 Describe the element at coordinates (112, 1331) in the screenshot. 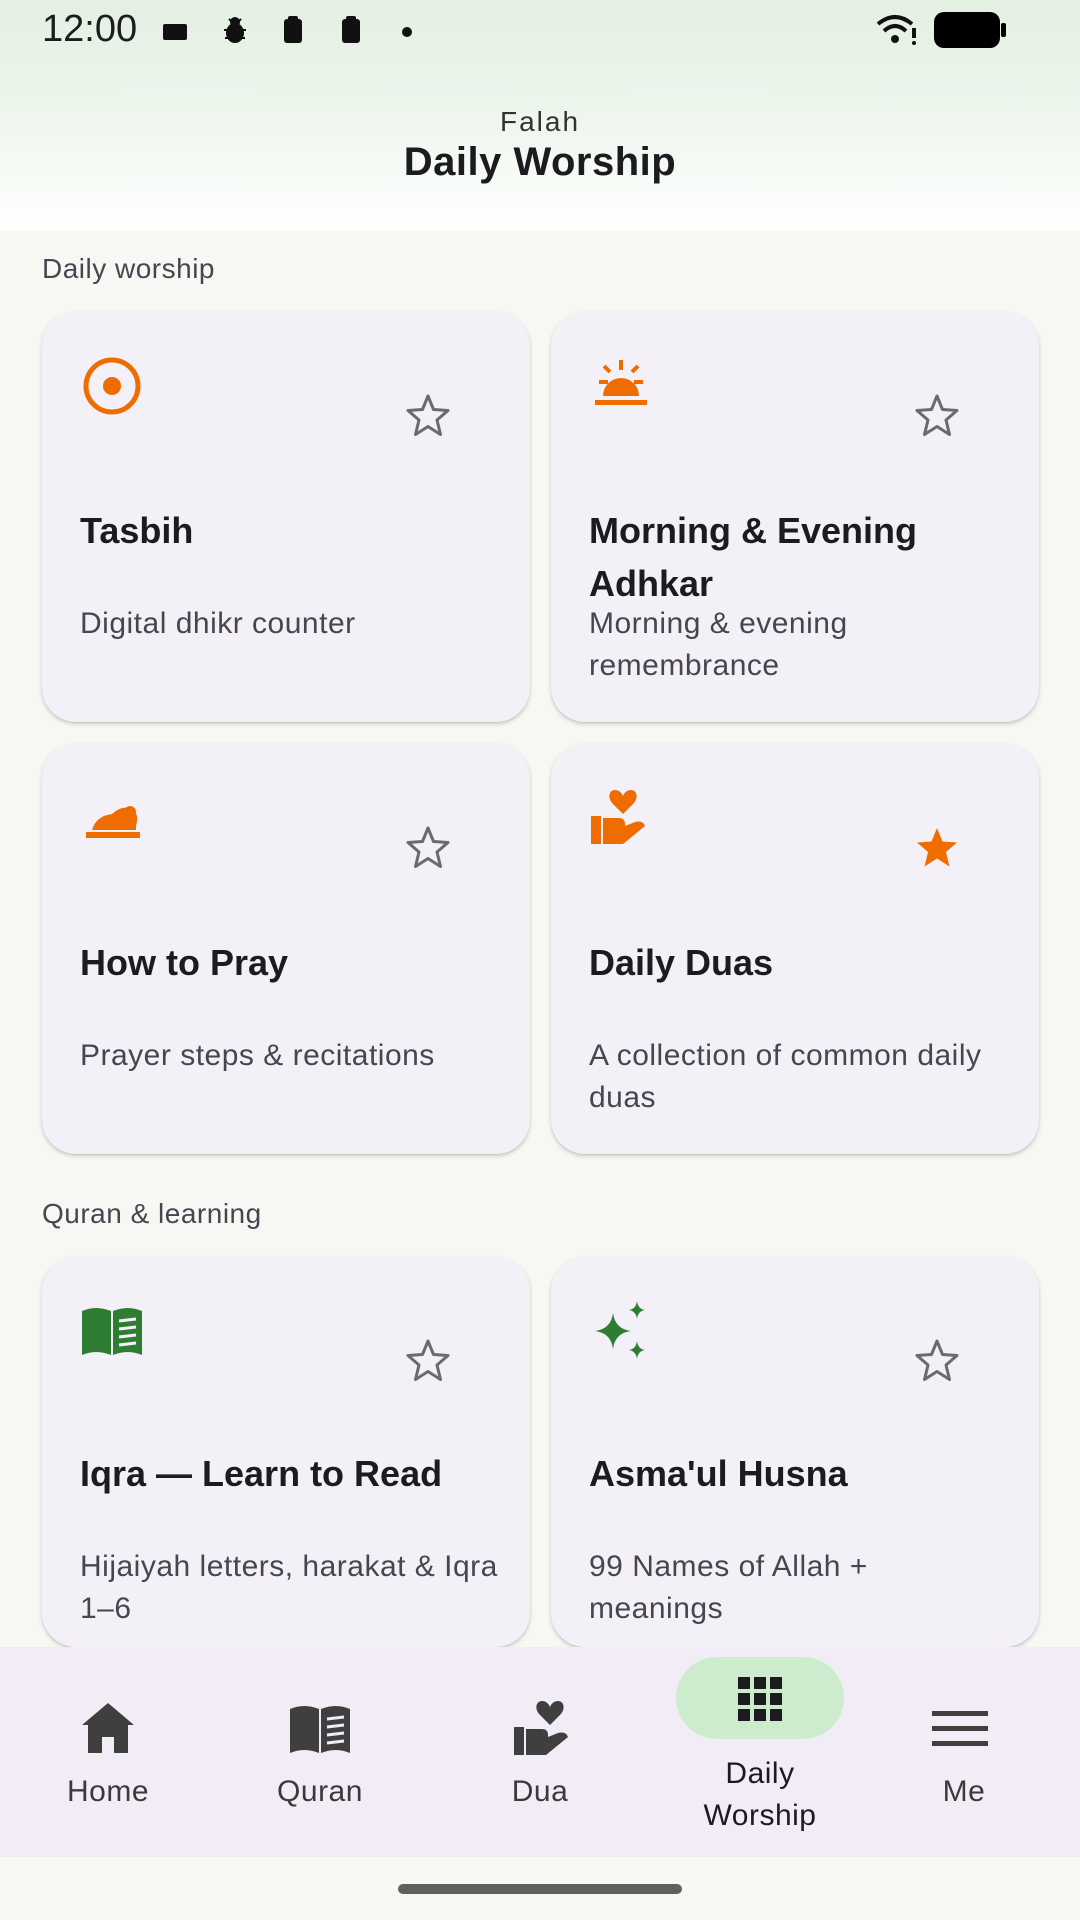

I see `open-book-icon` at that location.